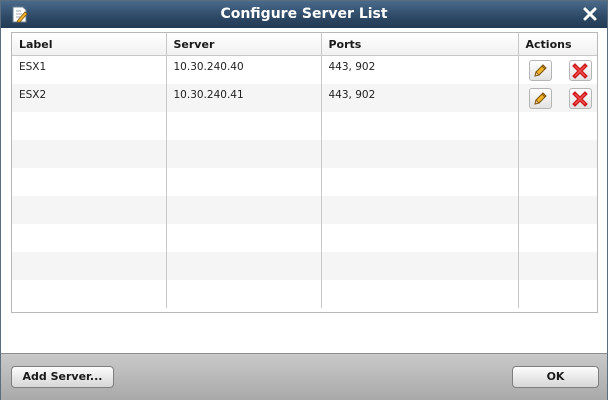 The image size is (608, 400). I want to click on table-header-row: Label Server Ports Actions, so click(304, 44).